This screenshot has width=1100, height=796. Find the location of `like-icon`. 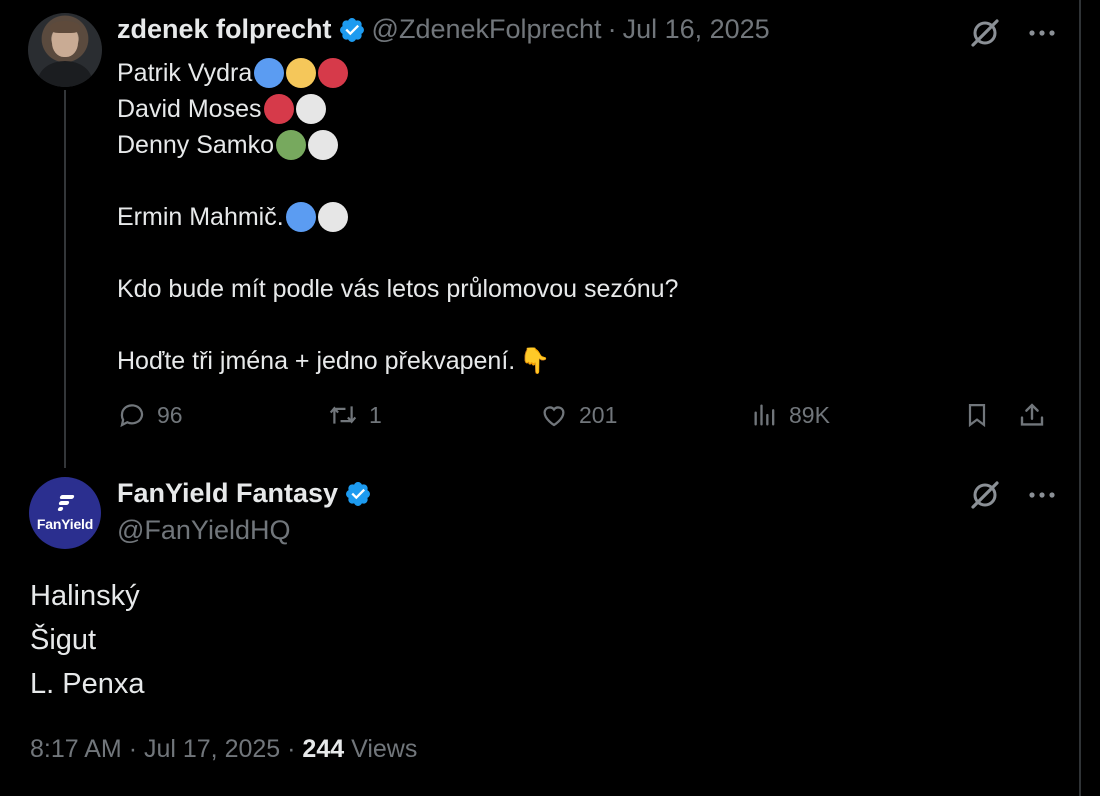

like-icon is located at coordinates (554, 415).